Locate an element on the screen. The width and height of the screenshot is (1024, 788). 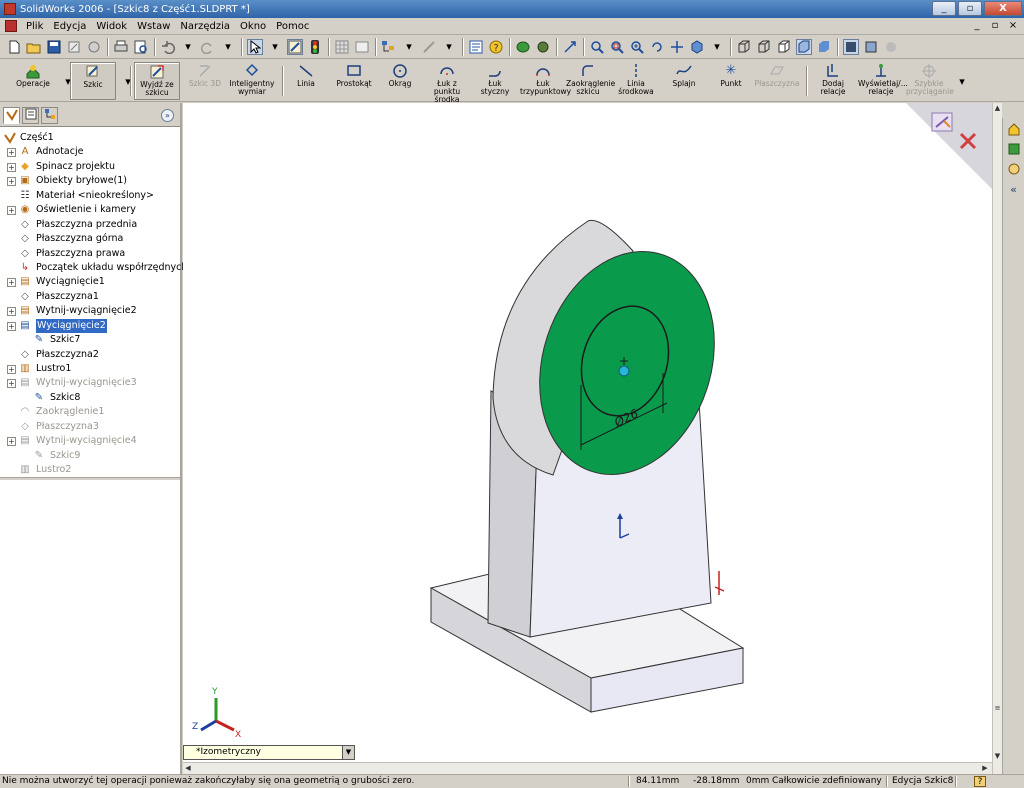
feature-tree-tab is located at coordinates (11, 115).